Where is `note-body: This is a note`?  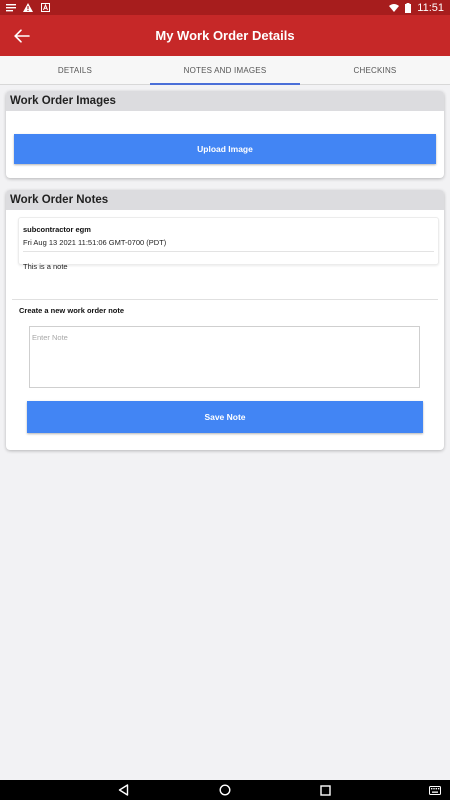
note-body: This is a note is located at coordinates (45, 266).